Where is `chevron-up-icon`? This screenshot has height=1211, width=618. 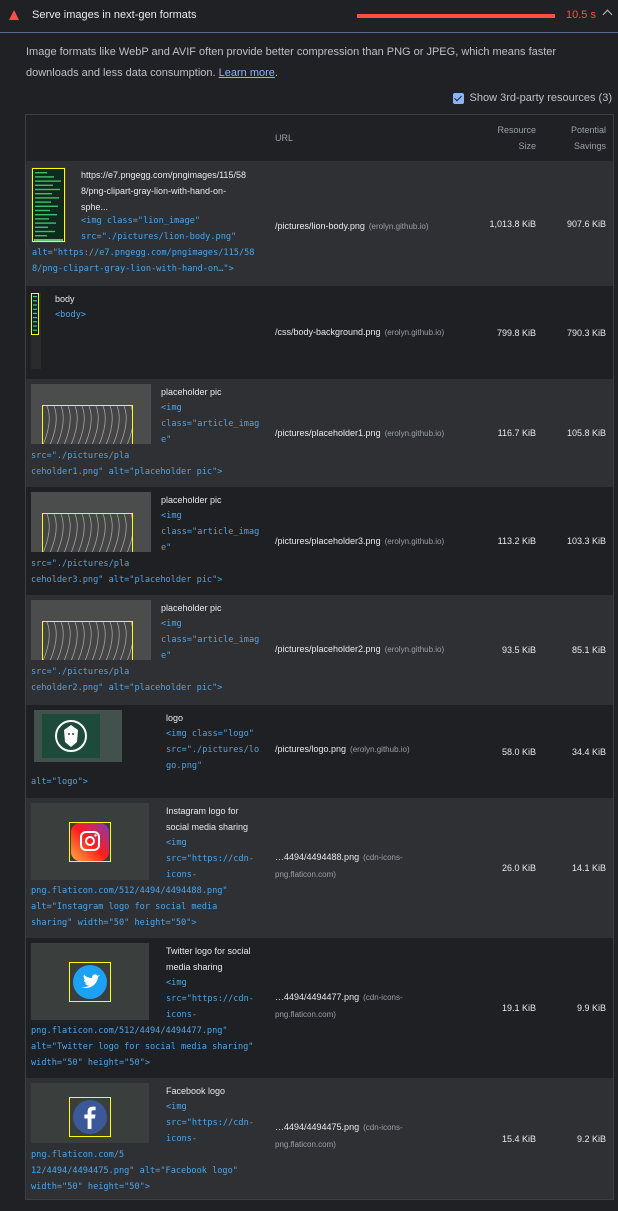
chevron-up-icon is located at coordinates (607, 14).